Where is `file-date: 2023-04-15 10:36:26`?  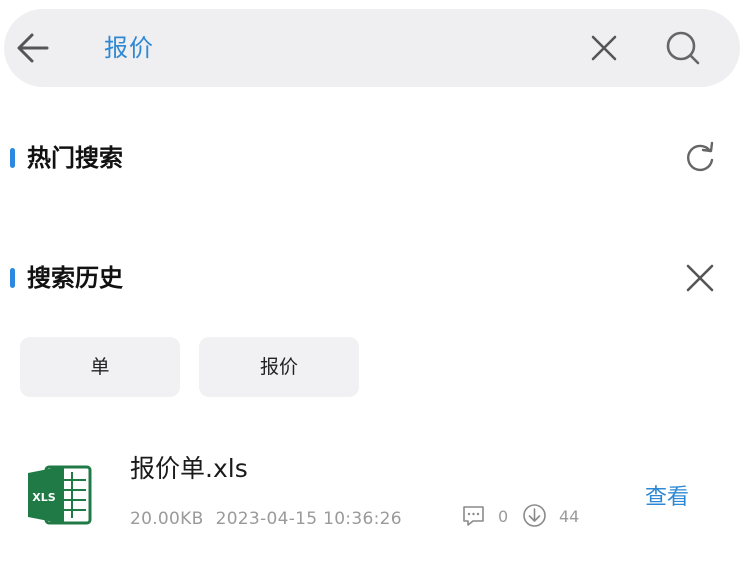
file-date: 2023-04-15 10:36:26 is located at coordinates (308, 519).